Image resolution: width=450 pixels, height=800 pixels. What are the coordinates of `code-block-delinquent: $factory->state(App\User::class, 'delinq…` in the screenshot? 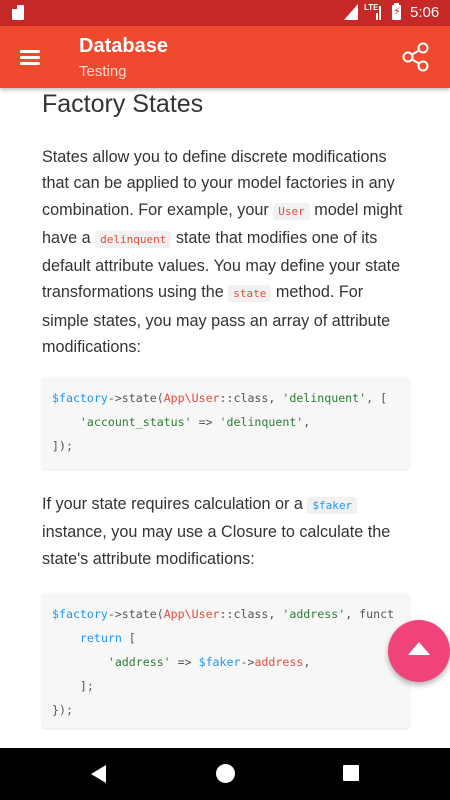 It's located at (226, 423).